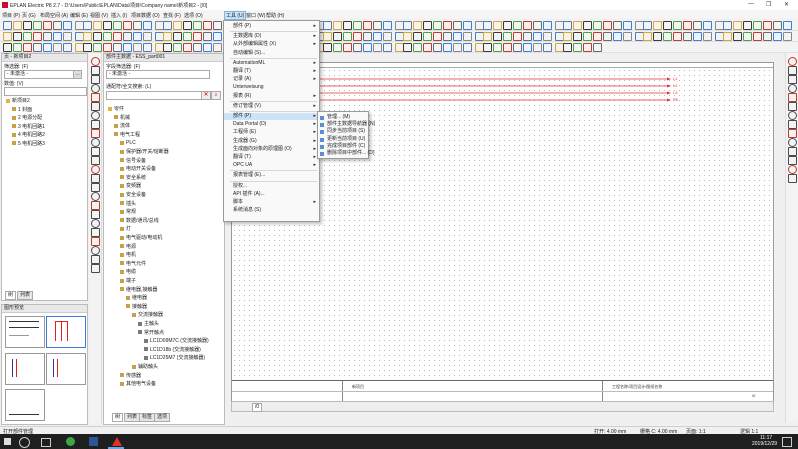 The height and width of the screenshot is (449, 798). Describe the element at coordinates (29, 15) in the screenshot. I see `menu-page: 页 (G)` at that location.